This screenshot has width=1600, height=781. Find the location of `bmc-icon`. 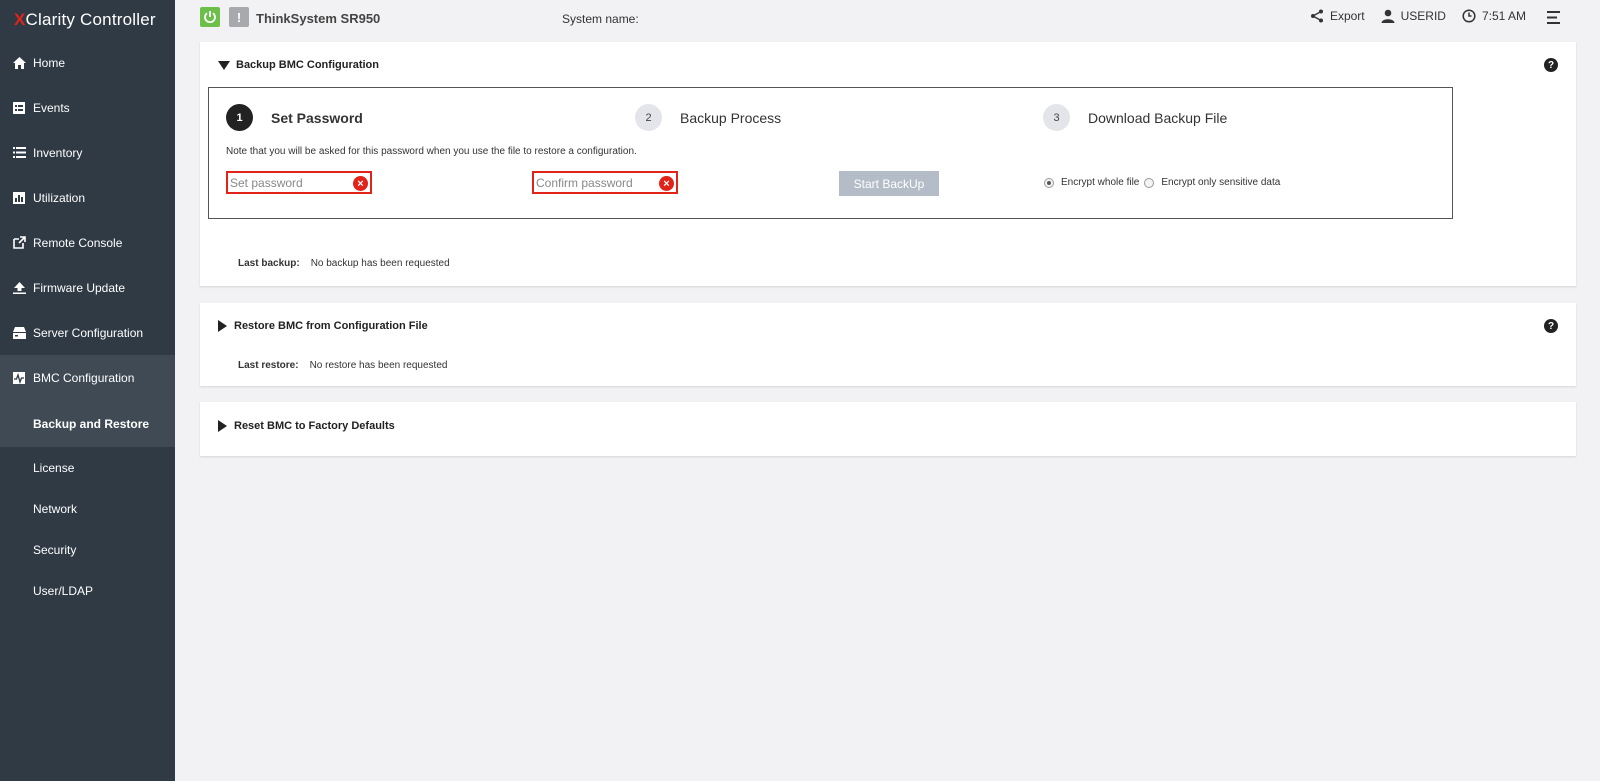

bmc-icon is located at coordinates (19, 378).